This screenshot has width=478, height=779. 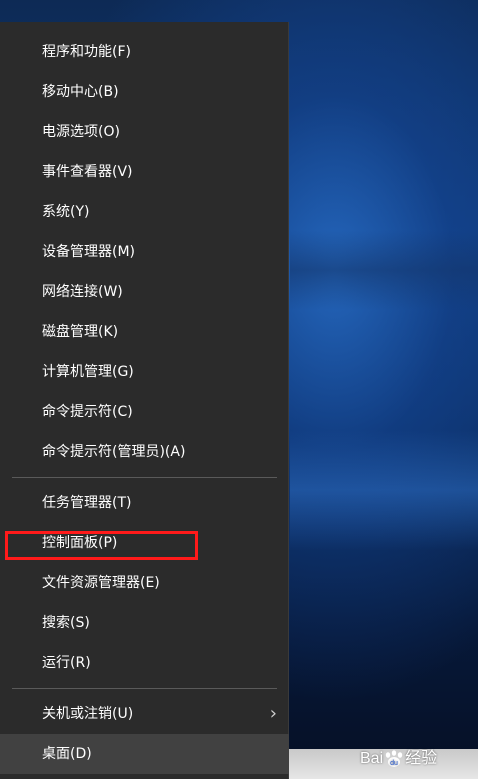 What do you see at coordinates (421, 758) in the screenshot?
I see `watermark-suffix-text: 经验` at bounding box center [421, 758].